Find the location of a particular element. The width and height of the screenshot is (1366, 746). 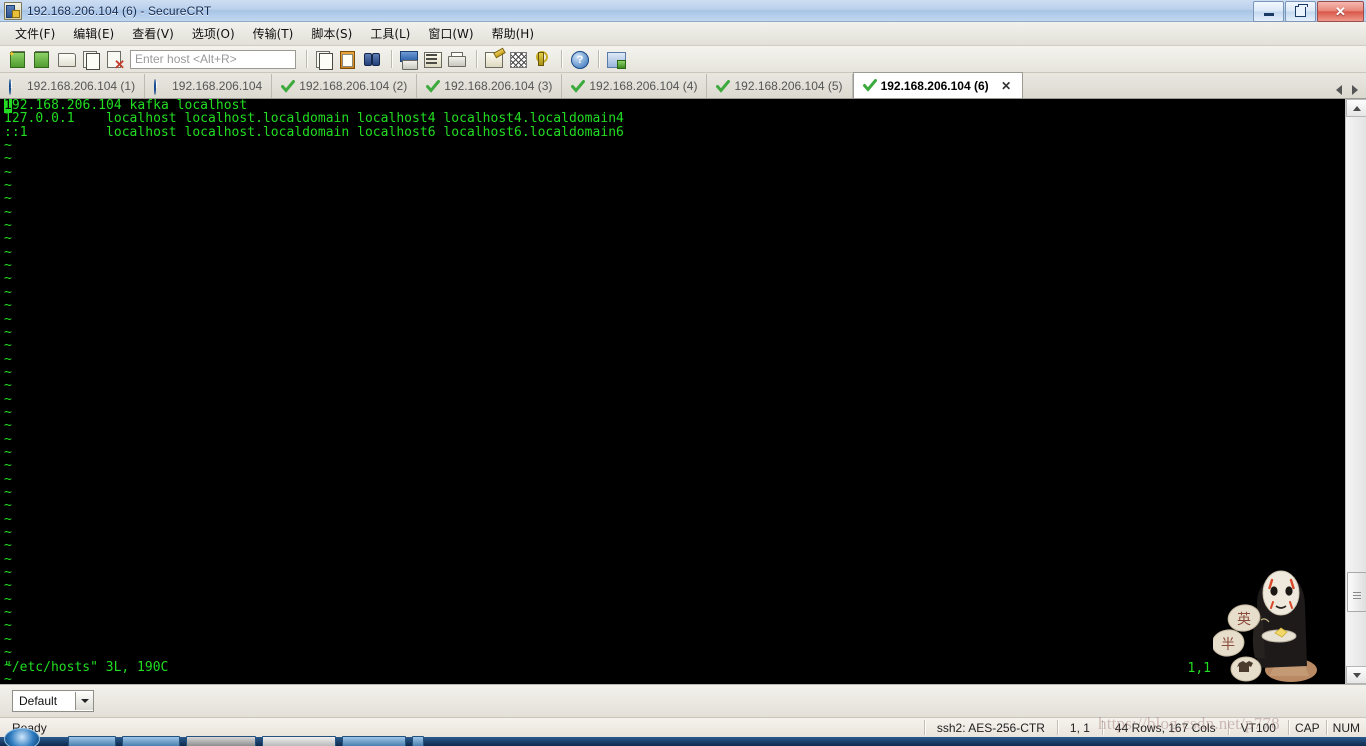

terminal-line: 192.168.206.104 kafka localhost is located at coordinates (126, 106).